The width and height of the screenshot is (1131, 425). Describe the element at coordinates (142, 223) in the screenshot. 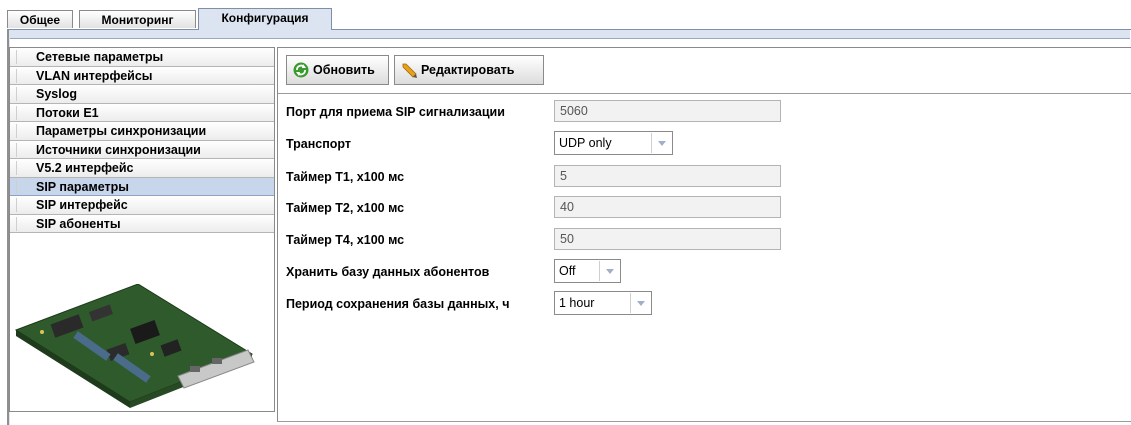

I see `sidebar-item-sip-subscribers: SIP абоненты` at that location.